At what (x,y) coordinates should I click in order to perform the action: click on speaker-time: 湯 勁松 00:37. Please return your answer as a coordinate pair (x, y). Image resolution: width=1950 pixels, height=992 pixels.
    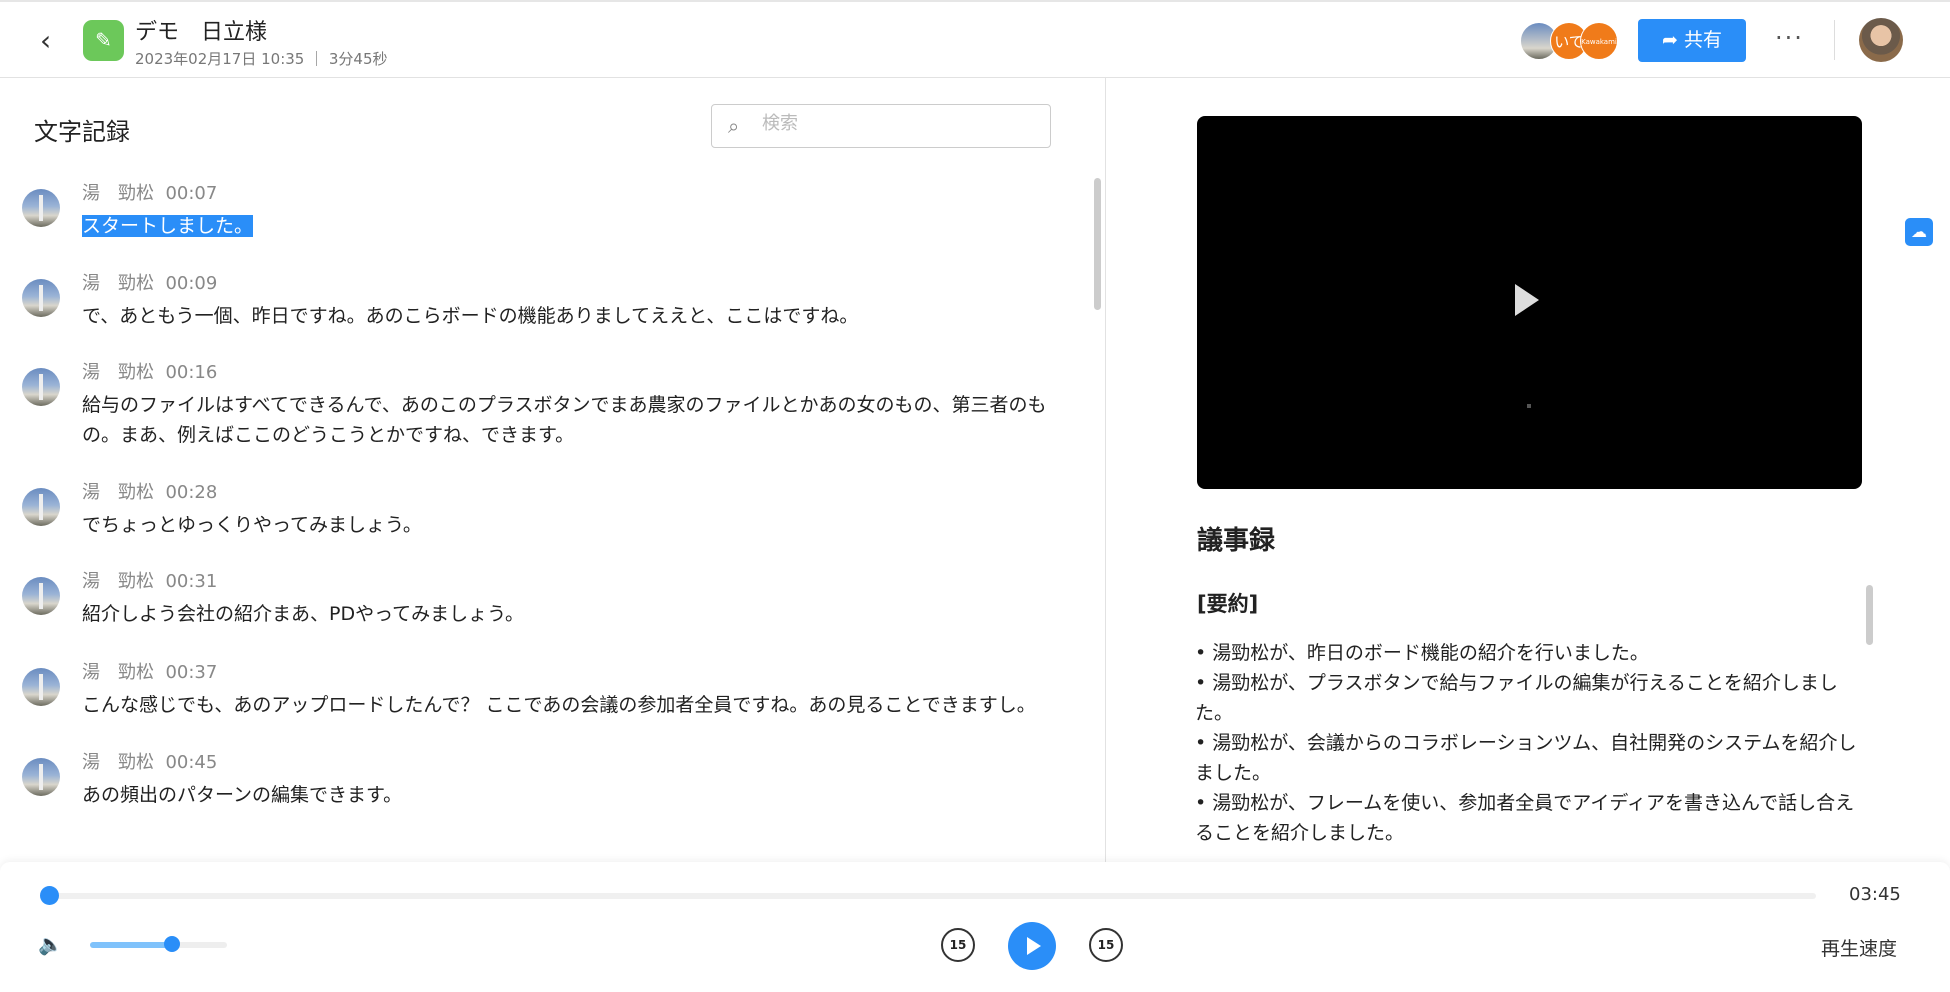
    Looking at the image, I should click on (149, 671).